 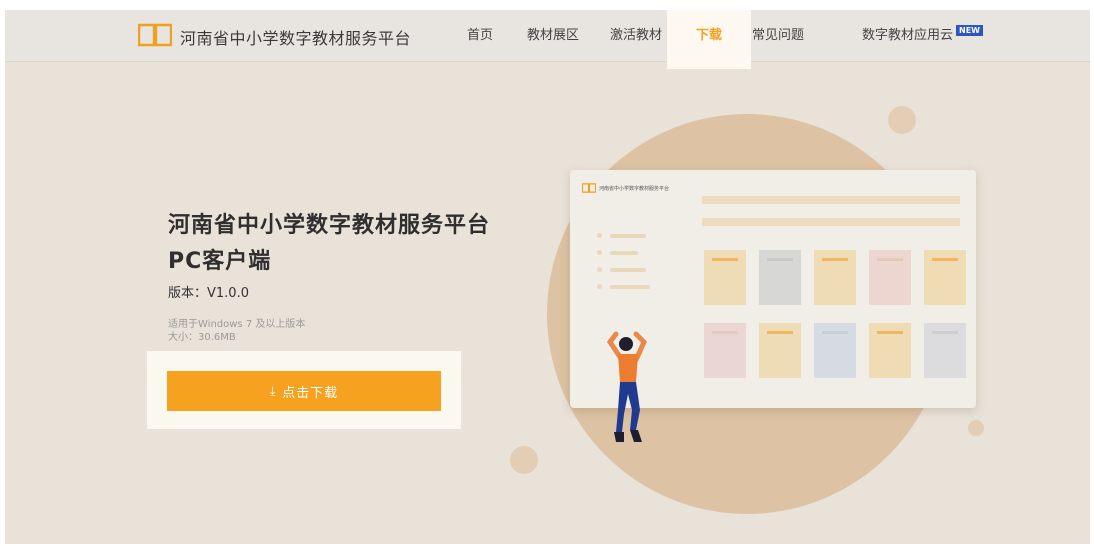 What do you see at coordinates (220, 261) in the screenshot?
I see `hero-subtitle: PC客户端` at bounding box center [220, 261].